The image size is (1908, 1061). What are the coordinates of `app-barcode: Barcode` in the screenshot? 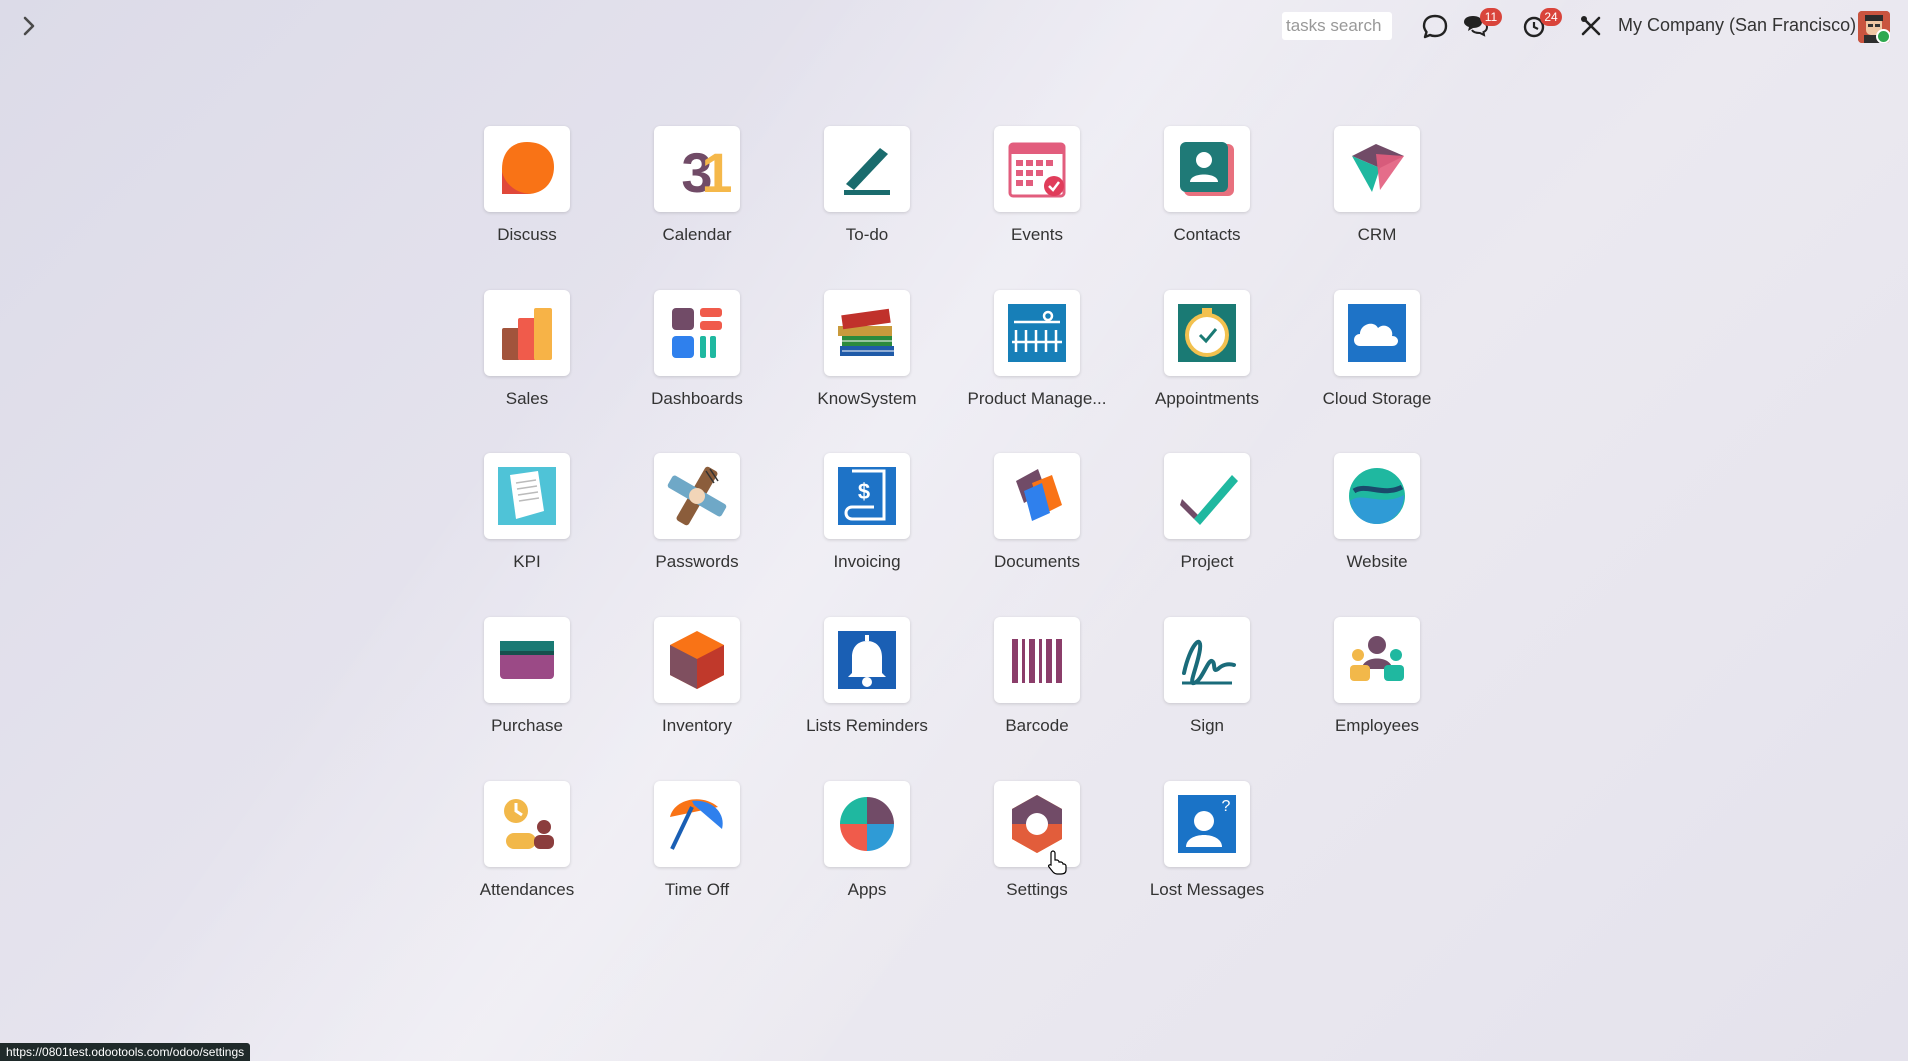 It's located at (1037, 687).